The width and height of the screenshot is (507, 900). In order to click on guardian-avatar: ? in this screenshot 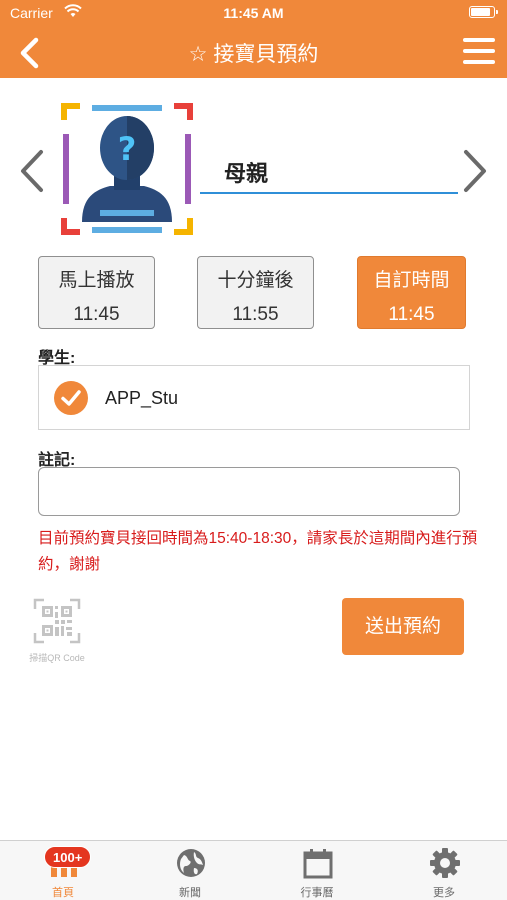, I will do `click(127, 169)`.